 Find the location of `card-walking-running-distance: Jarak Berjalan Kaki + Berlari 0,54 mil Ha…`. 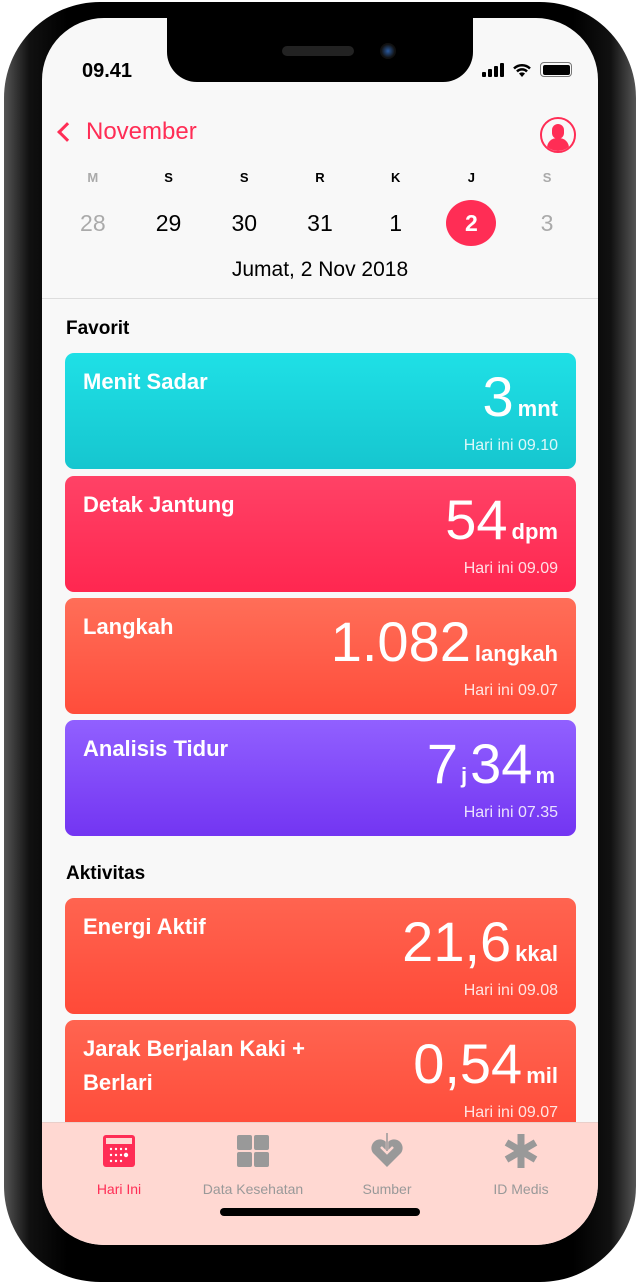

card-walking-running-distance: Jarak Berjalan Kaki + Berlari 0,54 mil Ha… is located at coordinates (320, 1078).